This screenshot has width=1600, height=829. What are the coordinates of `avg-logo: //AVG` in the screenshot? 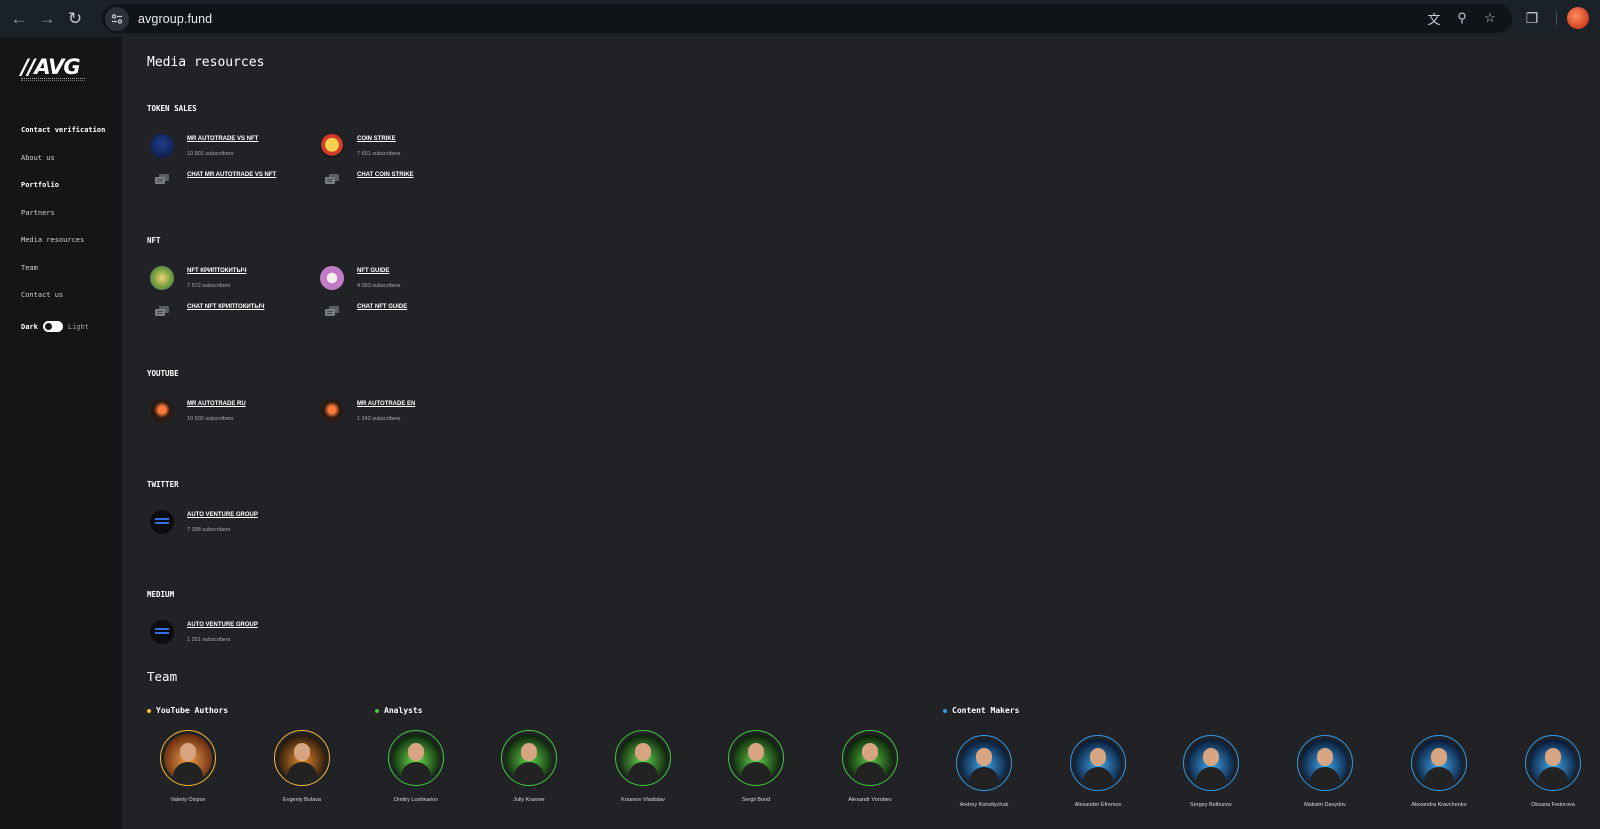 It's located at (51, 67).